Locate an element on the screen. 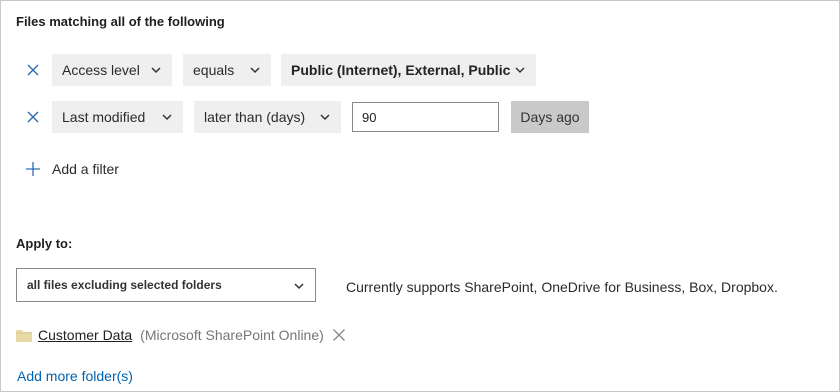 This screenshot has width=840, height=392. field-dropdown: Access level is located at coordinates (112, 70).